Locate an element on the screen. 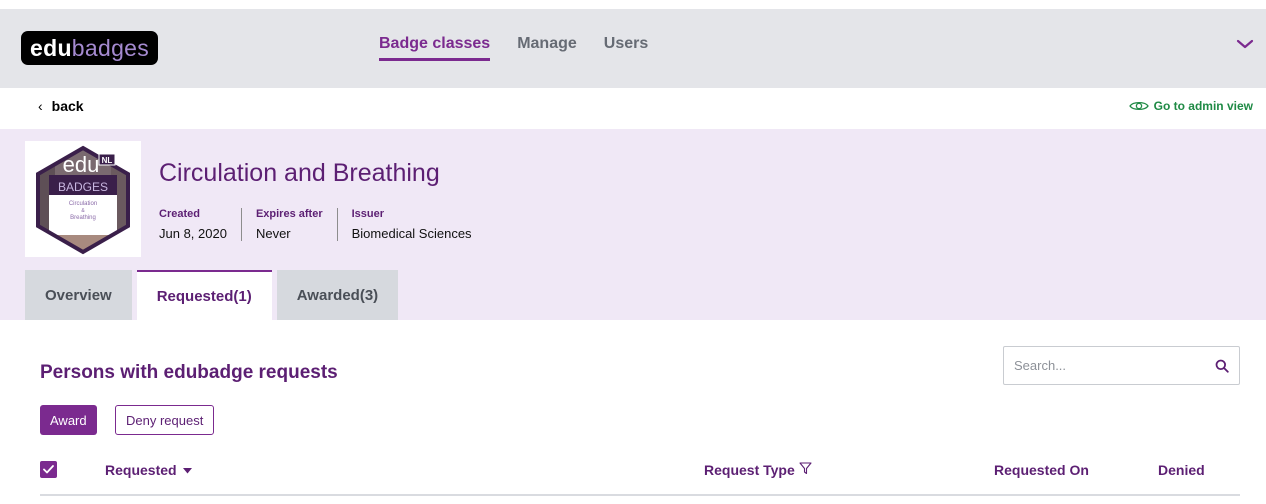 The image size is (1266, 504). search-box is located at coordinates (1121, 365).